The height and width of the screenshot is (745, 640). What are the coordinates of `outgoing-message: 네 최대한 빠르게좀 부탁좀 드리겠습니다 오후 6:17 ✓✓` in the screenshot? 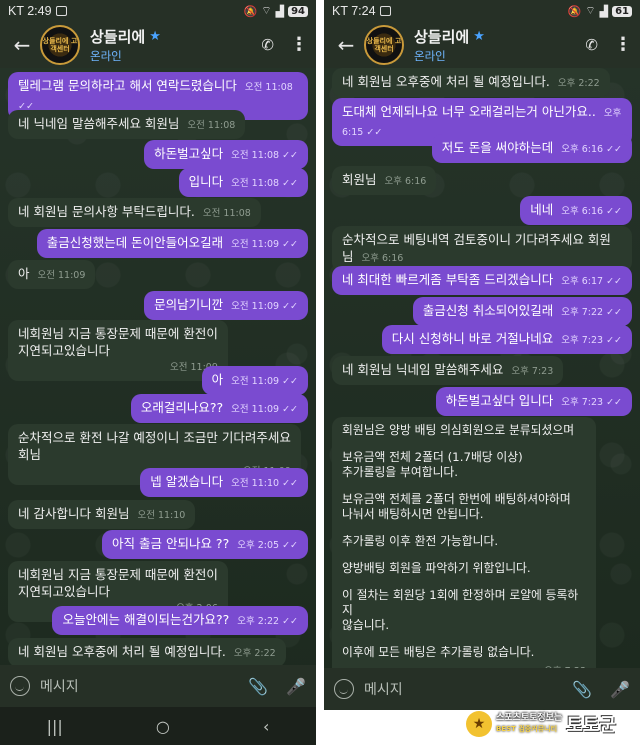 It's located at (481, 280).